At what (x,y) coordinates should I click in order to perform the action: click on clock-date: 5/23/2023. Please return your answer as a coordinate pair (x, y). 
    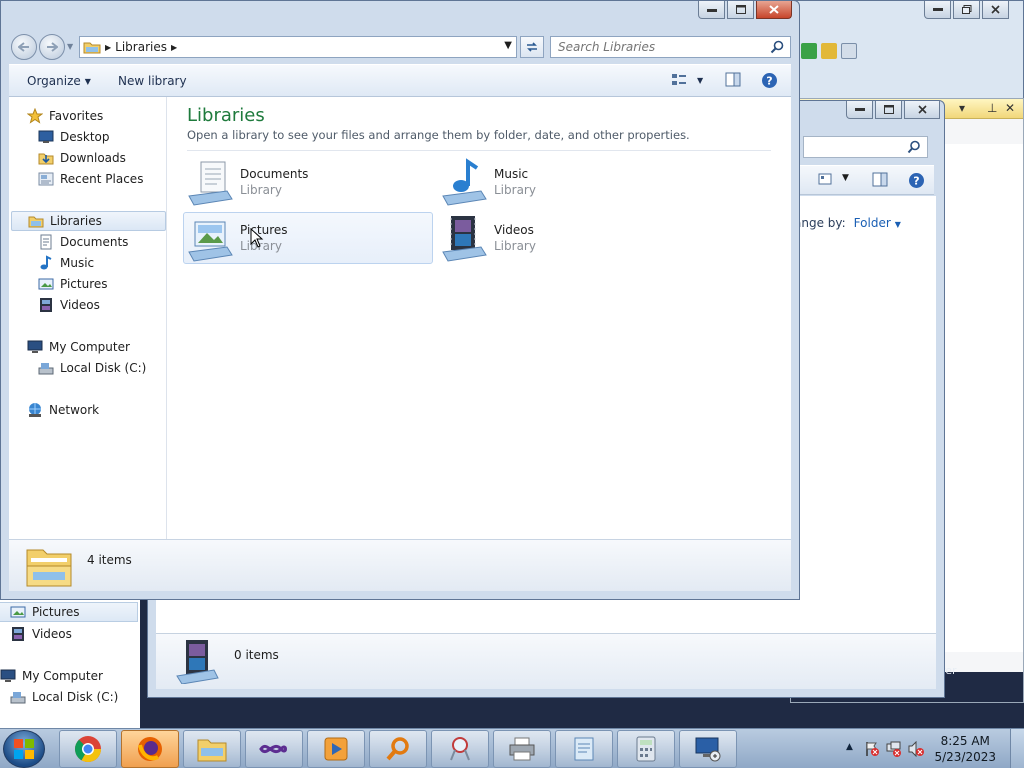
    Looking at the image, I should click on (965, 757).